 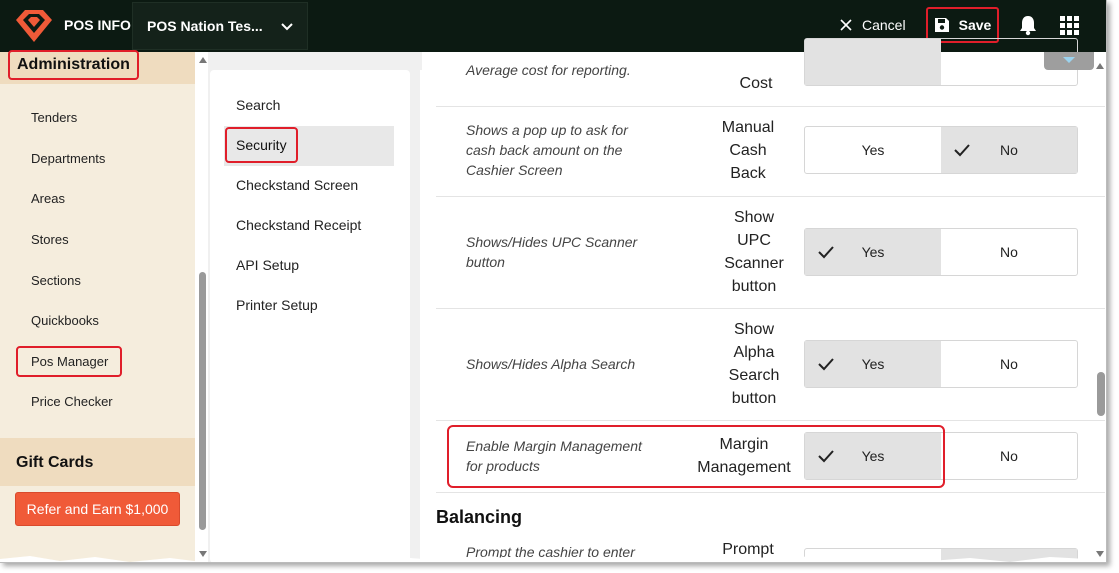 What do you see at coordinates (754, 352) in the screenshot?
I see `name-line: Alpha` at bounding box center [754, 352].